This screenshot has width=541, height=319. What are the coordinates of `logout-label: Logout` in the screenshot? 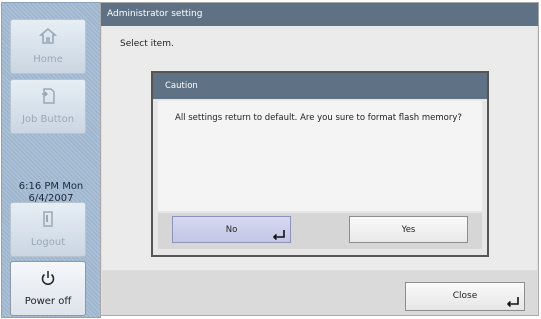 It's located at (48, 242).